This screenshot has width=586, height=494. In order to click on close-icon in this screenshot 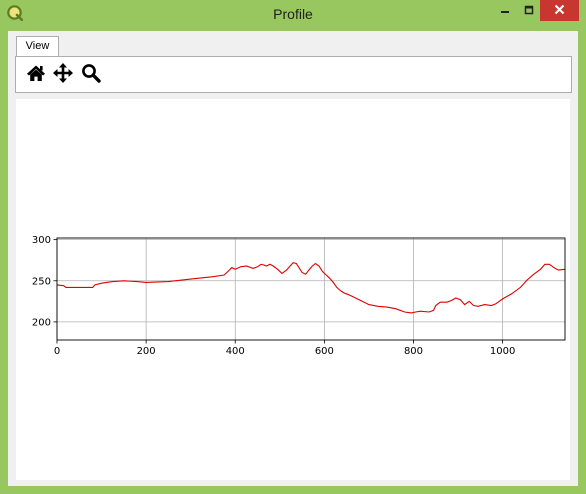, I will do `click(559, 11)`.